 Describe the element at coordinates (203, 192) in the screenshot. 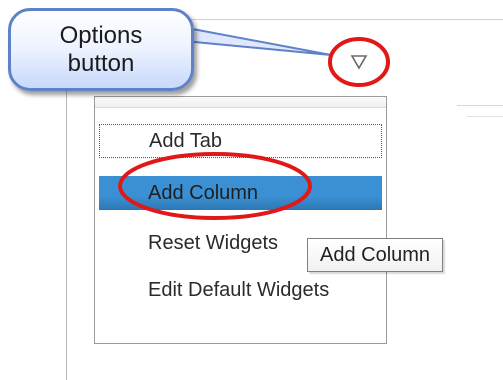

I see `menu-item-label: Add Column` at that location.